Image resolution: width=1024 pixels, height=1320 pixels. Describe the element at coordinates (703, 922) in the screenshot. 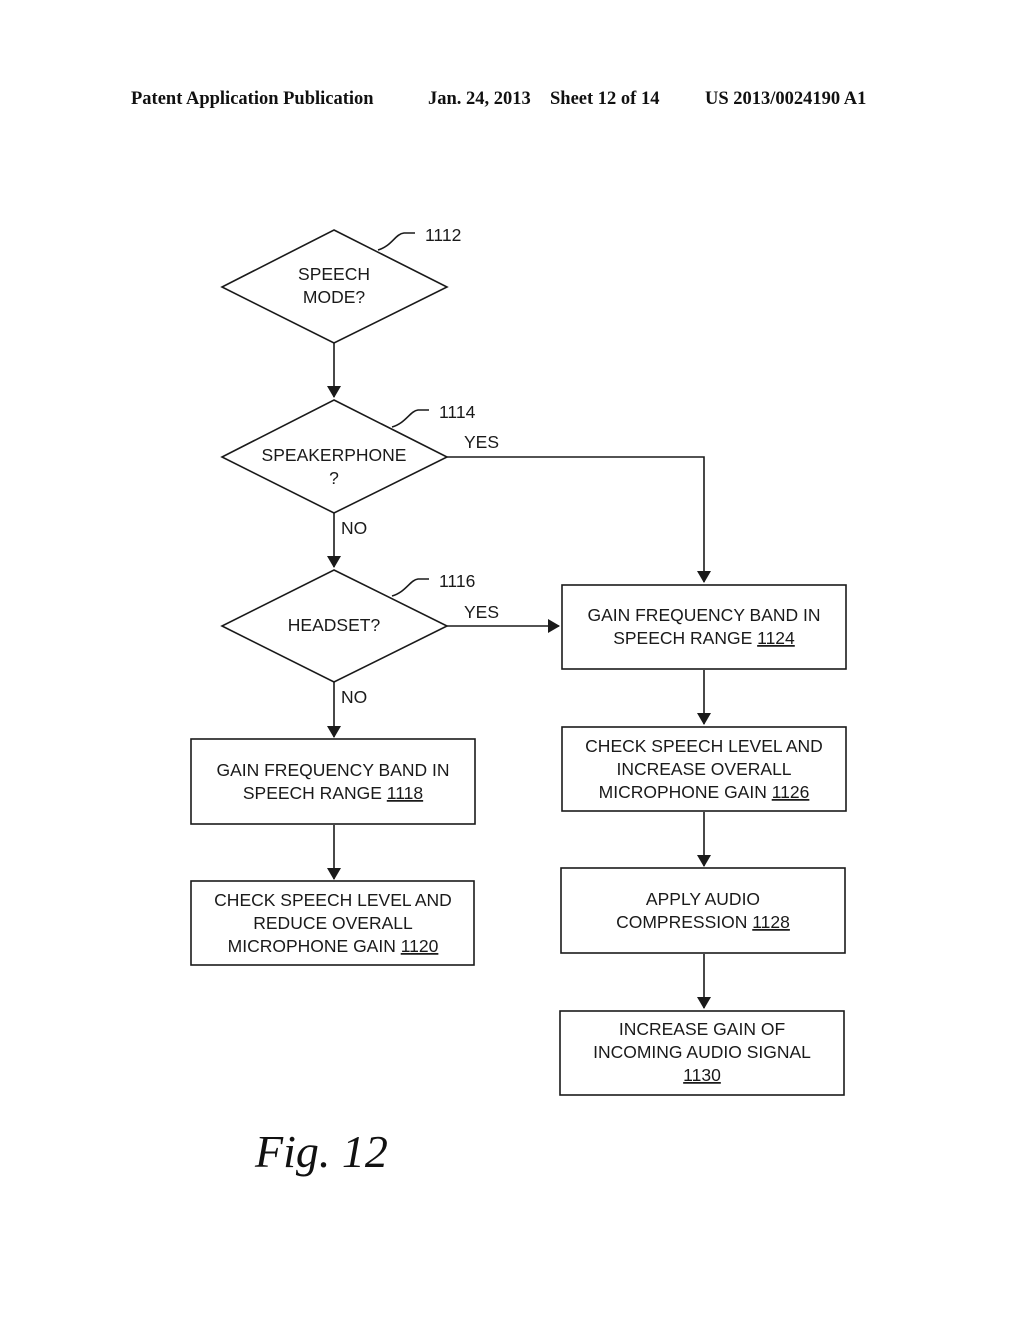

I see `node-text: COMPRESSION 1128` at that location.